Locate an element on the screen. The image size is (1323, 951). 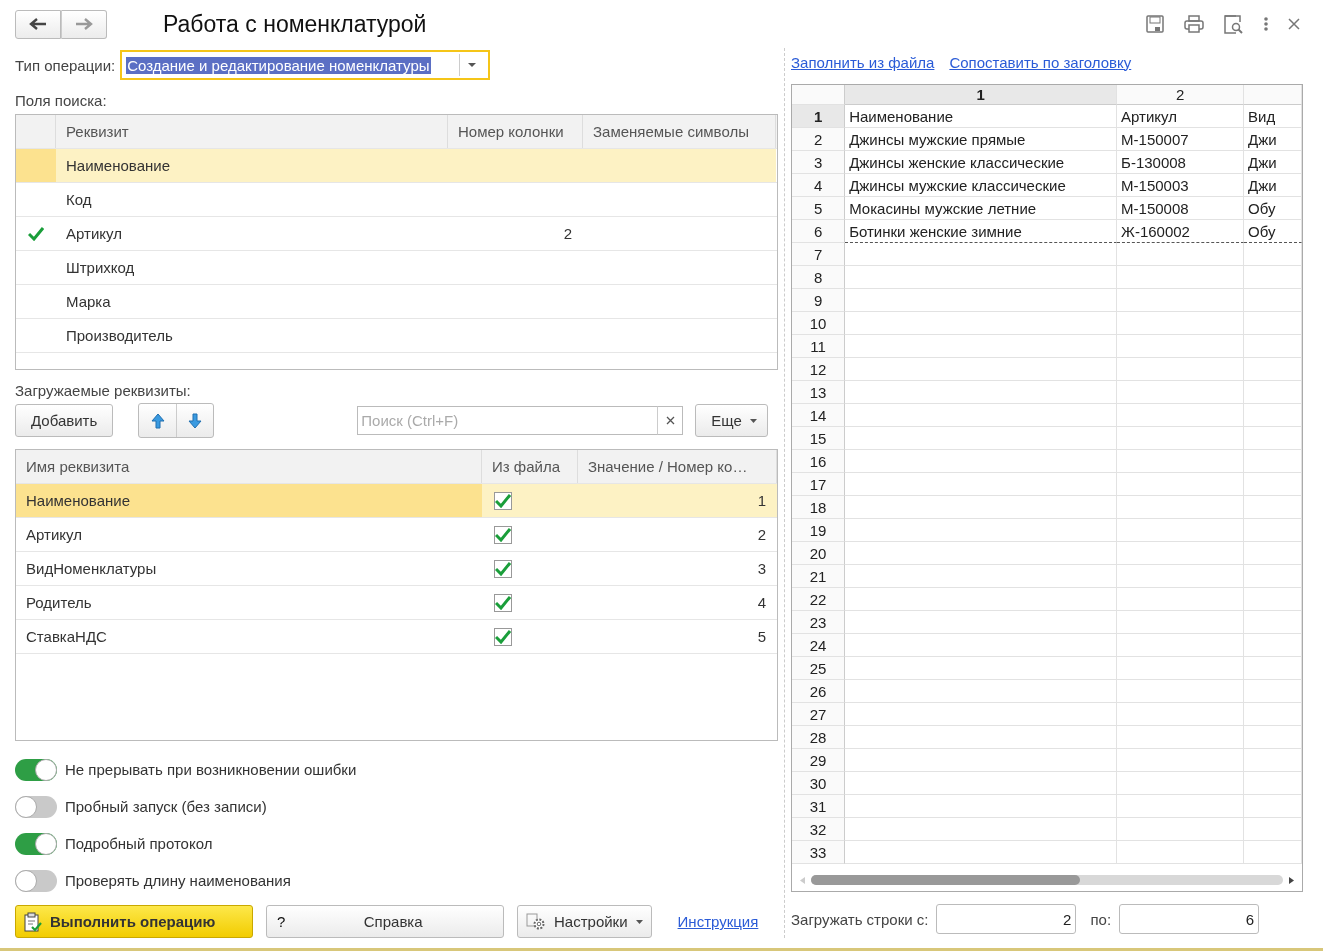
column-header: Заменяемые символы is located at coordinates (679, 131).